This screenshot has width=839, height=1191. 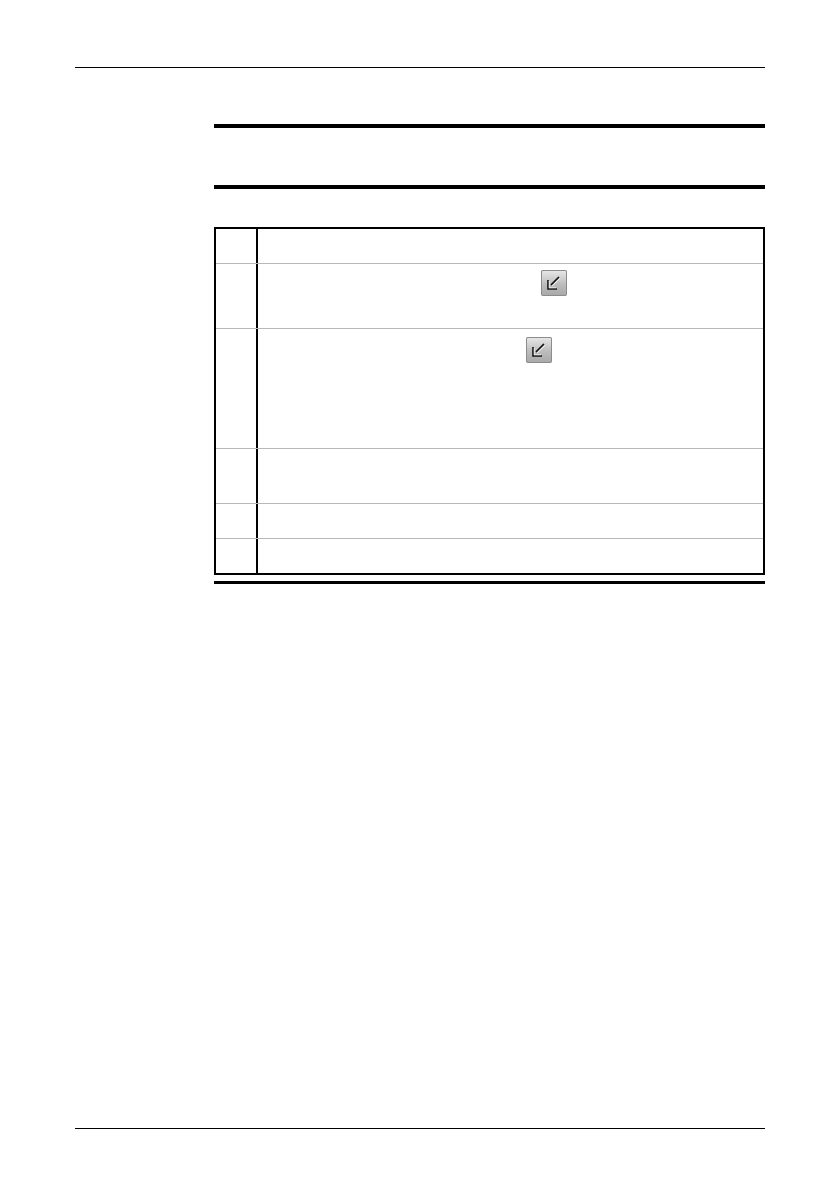 What do you see at coordinates (489, 187) in the screenshot?
I see `note-bottom-rule` at bounding box center [489, 187].